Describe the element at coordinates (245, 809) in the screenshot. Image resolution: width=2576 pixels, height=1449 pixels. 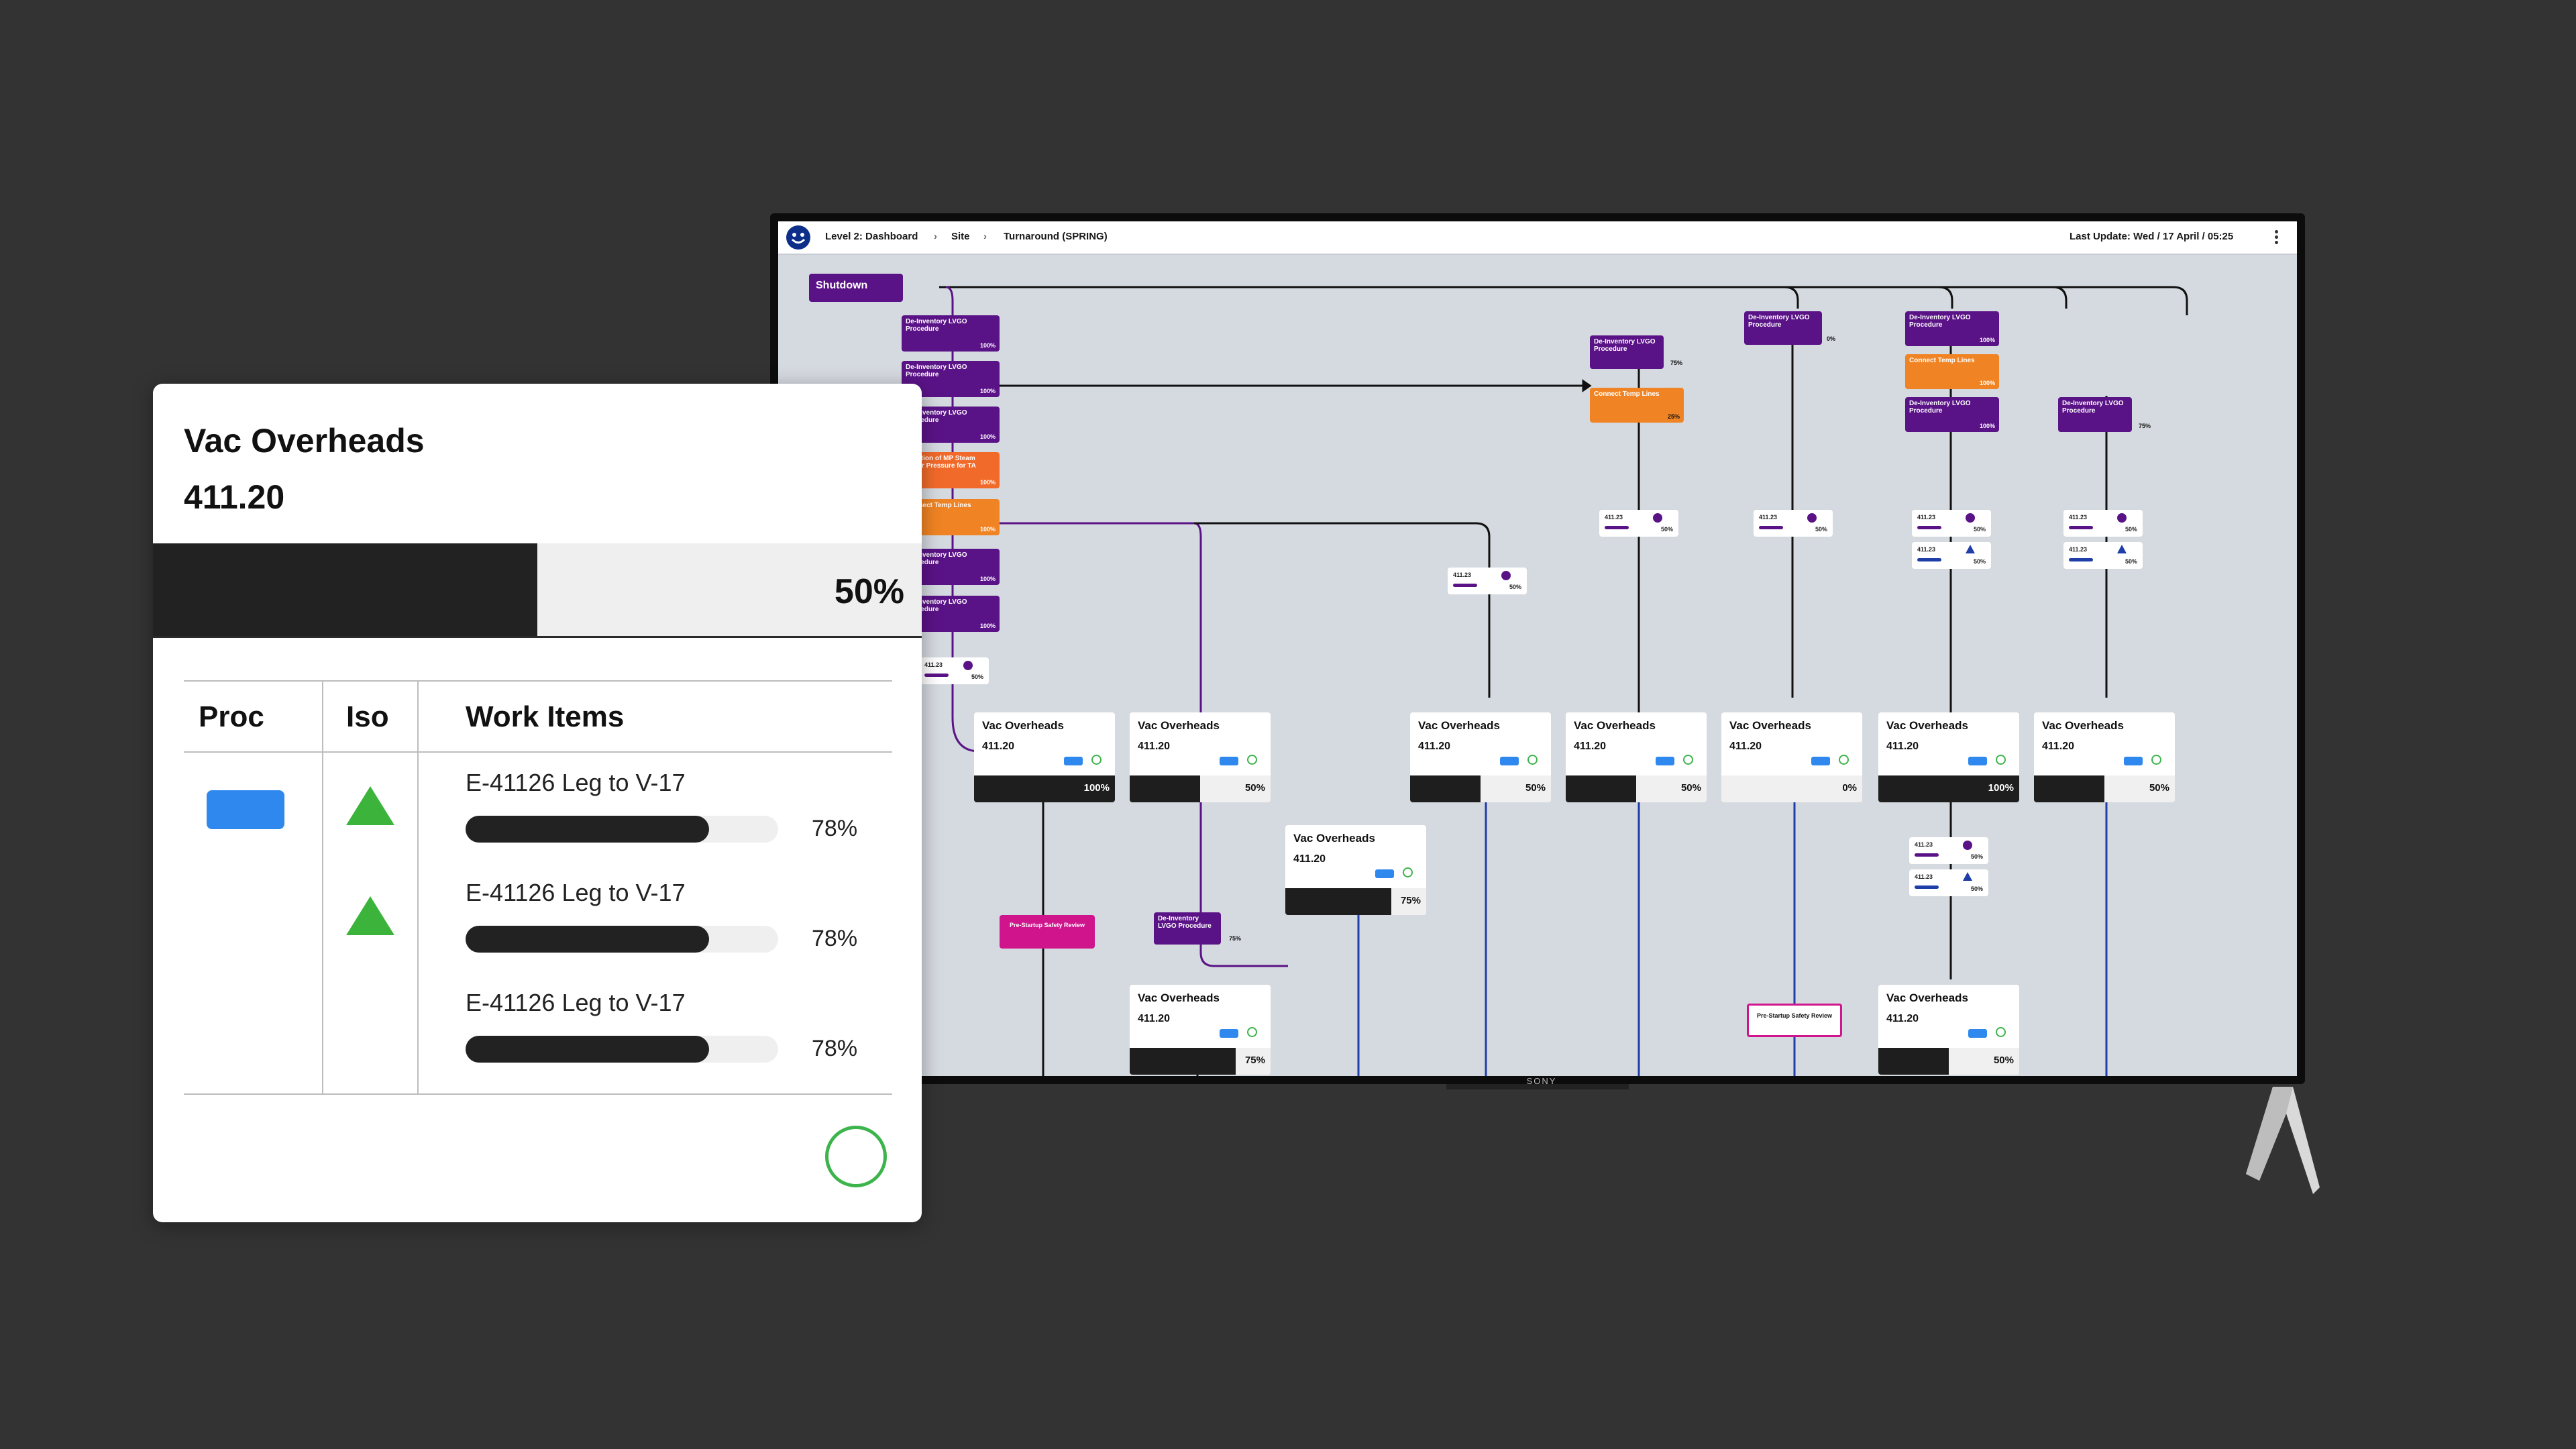
I see `proc-status-indicator` at that location.